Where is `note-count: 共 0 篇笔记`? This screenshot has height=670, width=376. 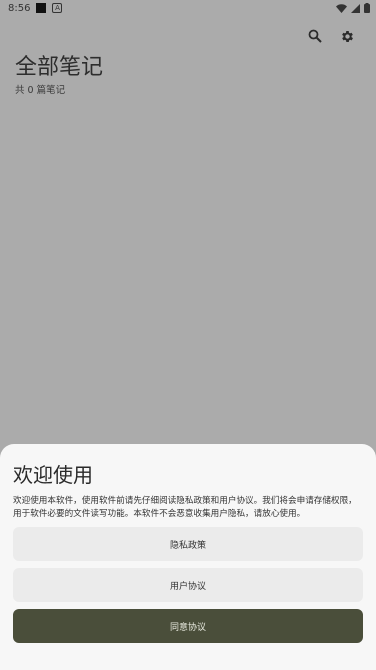
note-count: 共 0 篇笔记 is located at coordinates (40, 90).